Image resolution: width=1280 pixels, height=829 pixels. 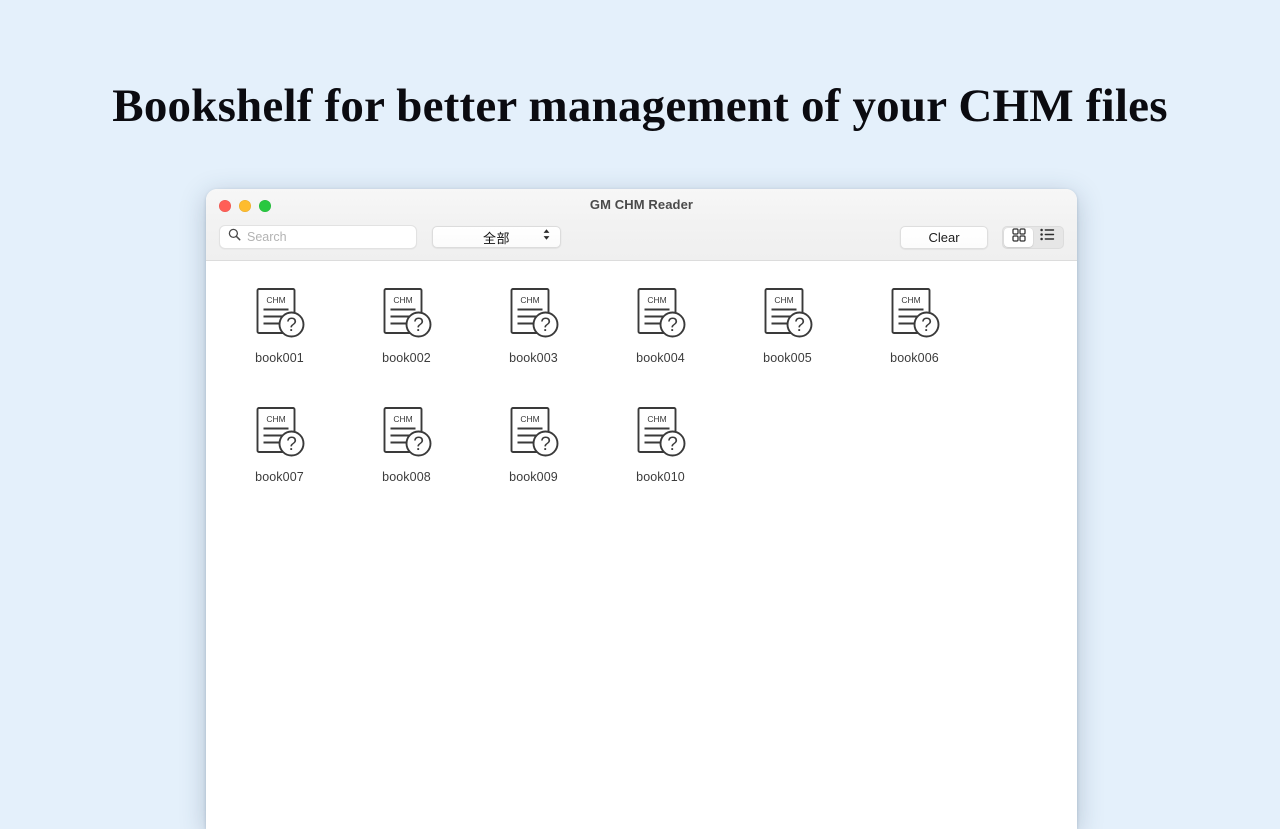 What do you see at coordinates (533, 358) in the screenshot?
I see `list-item-label: book003` at bounding box center [533, 358].